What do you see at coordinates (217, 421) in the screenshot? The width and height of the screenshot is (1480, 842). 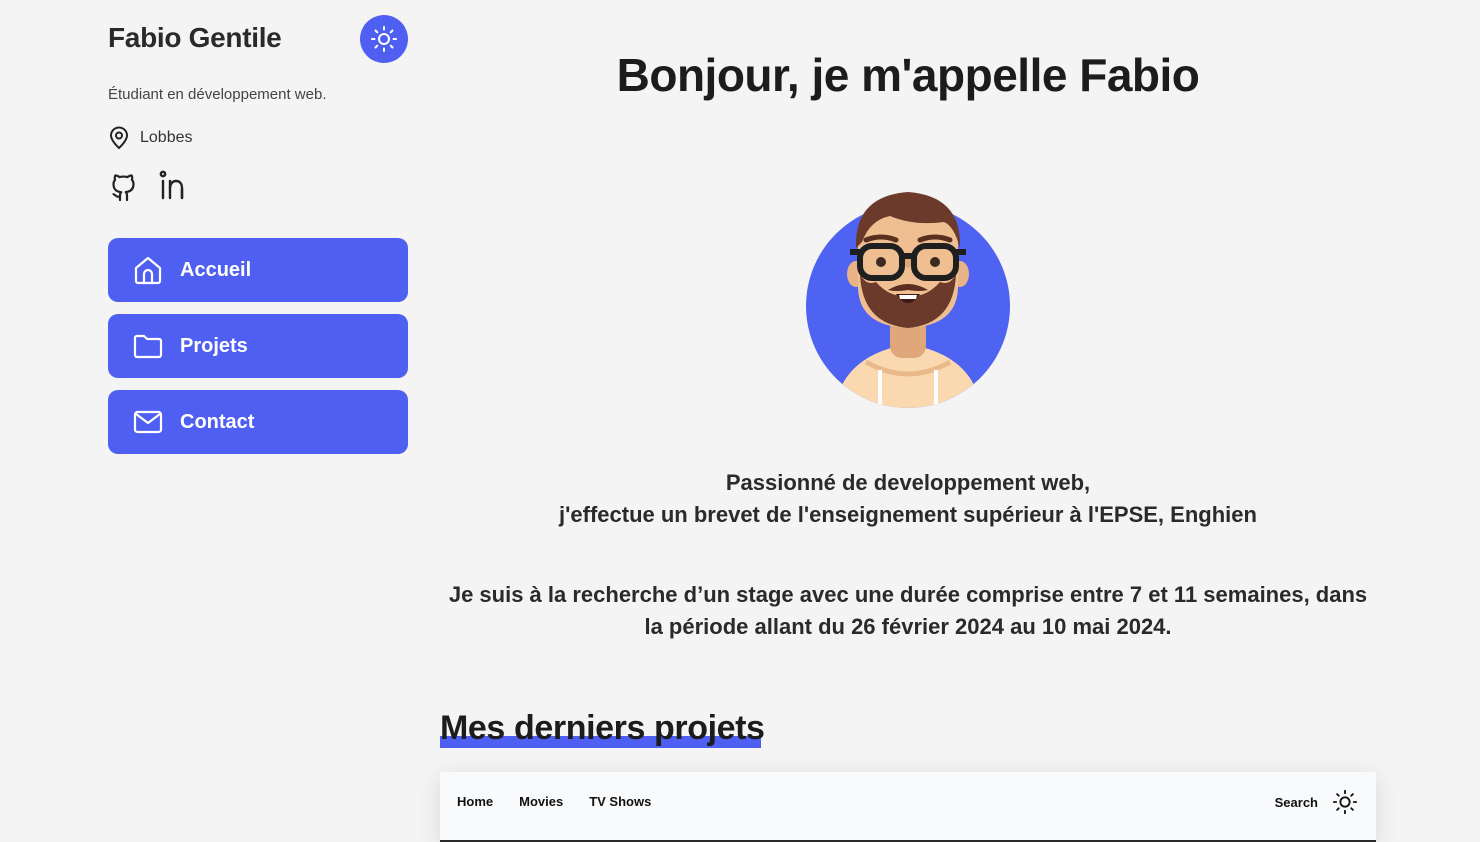 I see `nav-contact-label: Contact` at bounding box center [217, 421].